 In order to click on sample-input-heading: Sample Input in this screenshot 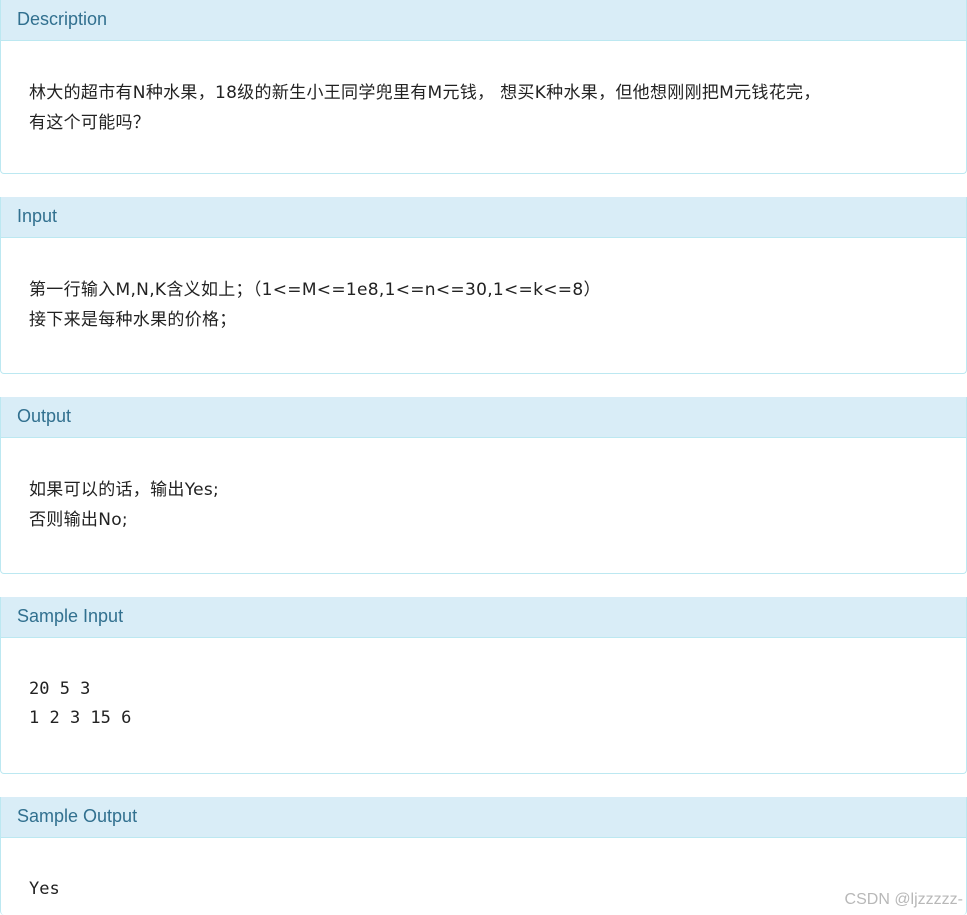, I will do `click(483, 617)`.